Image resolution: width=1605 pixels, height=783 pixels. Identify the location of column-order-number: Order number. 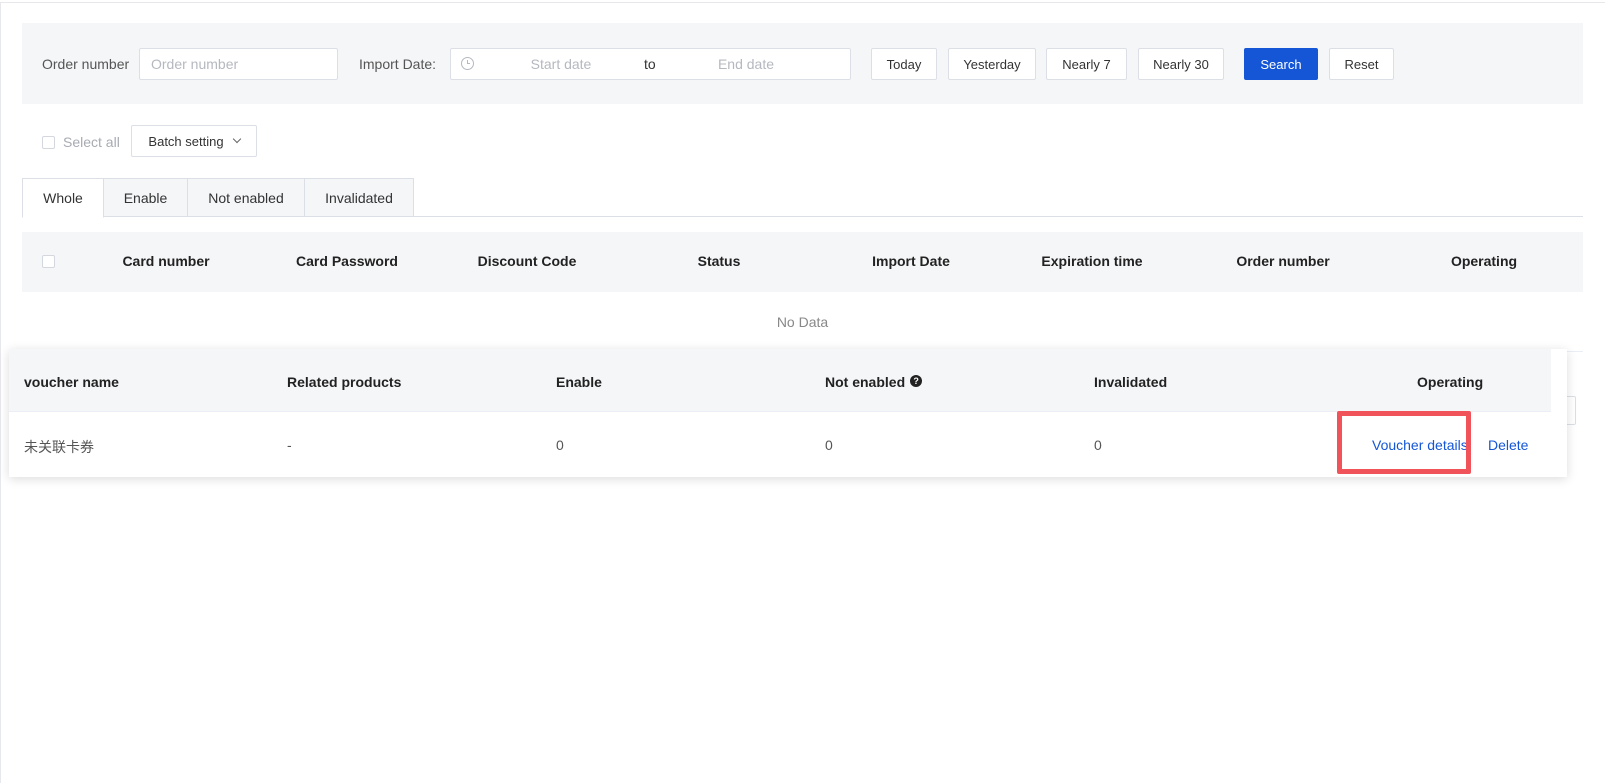
(1283, 261).